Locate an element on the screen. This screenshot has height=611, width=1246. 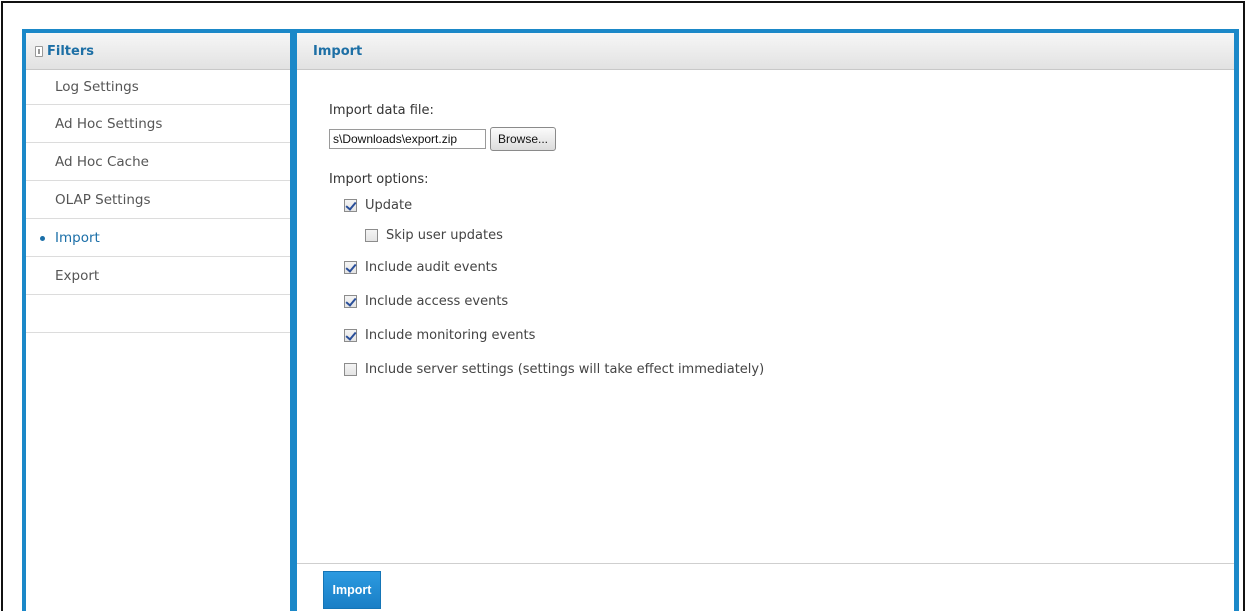
file-path-input: s\Downloads\export.zip is located at coordinates (407, 139).